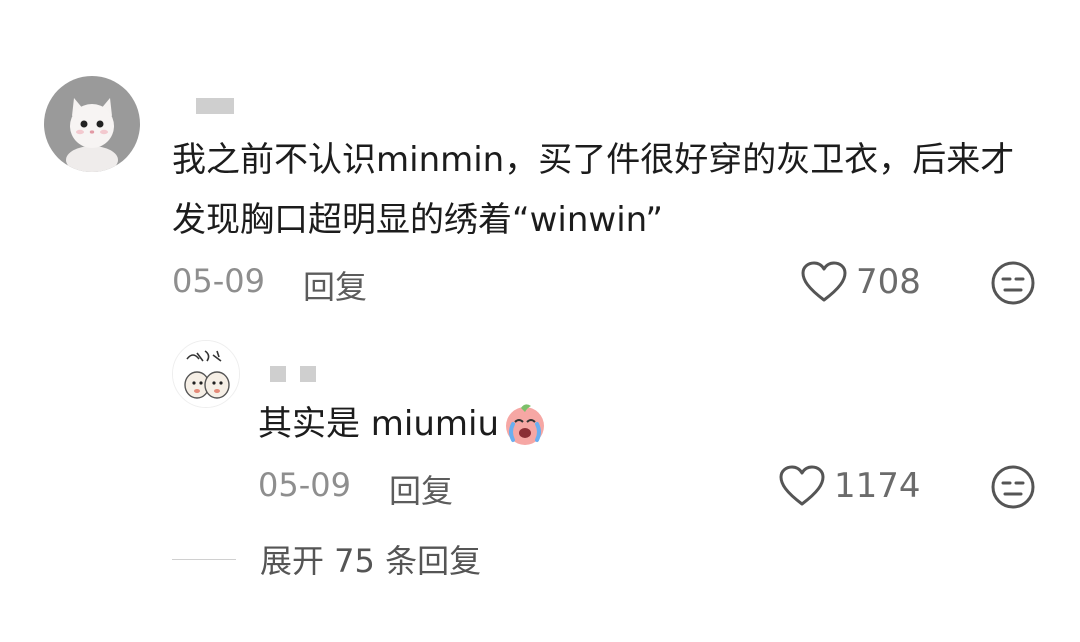  I want to click on username-placeholder, so click(215, 106).